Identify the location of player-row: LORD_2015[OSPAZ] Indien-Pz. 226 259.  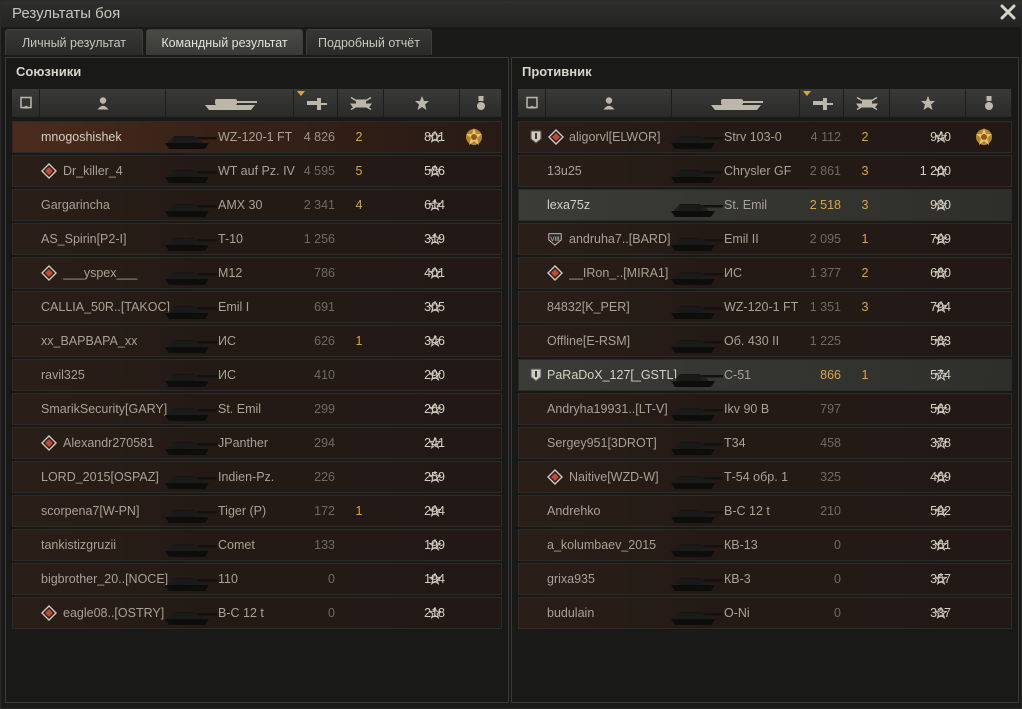
(257, 477).